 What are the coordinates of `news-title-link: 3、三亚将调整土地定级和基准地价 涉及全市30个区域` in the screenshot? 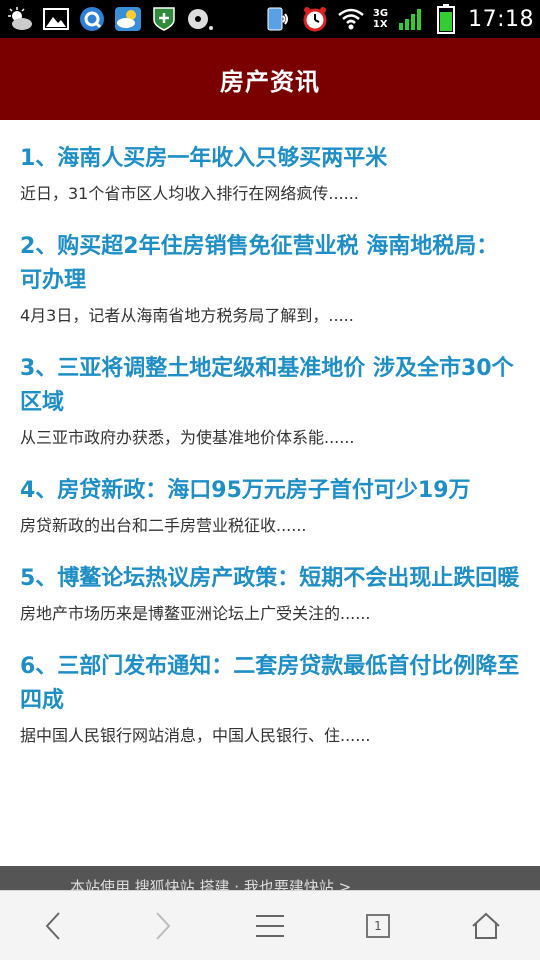 It's located at (270, 386).